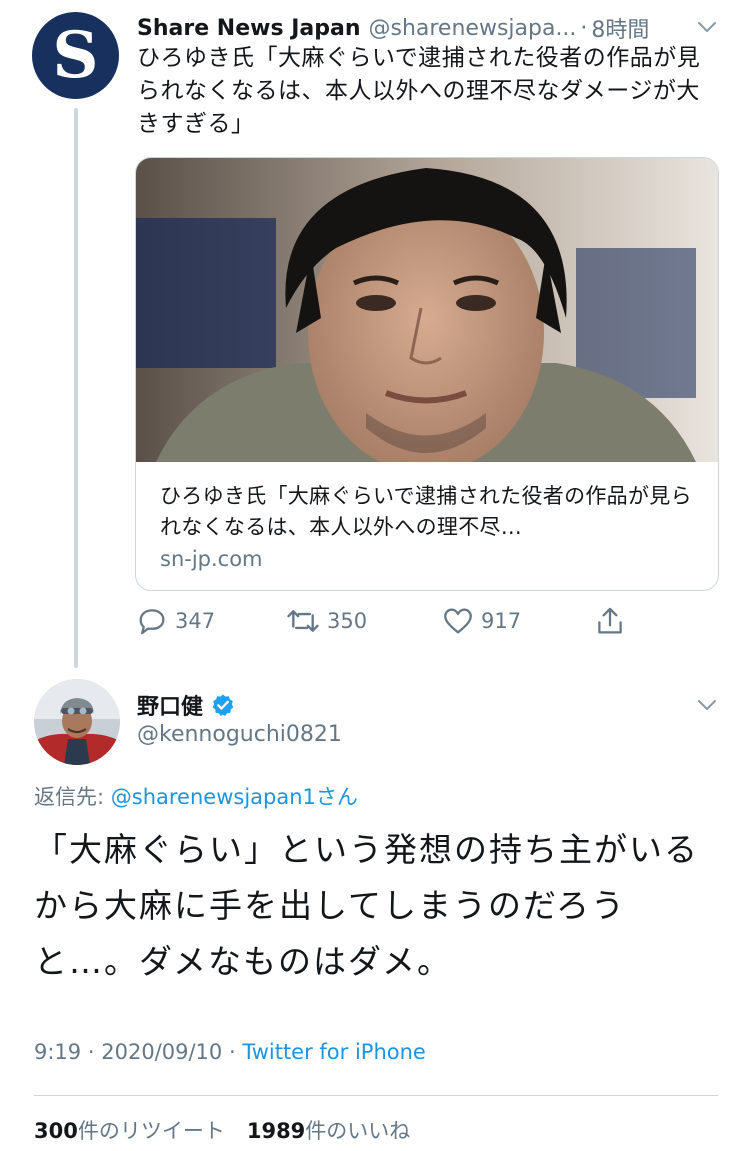  Describe the element at coordinates (458, 621) in the screenshot. I see `like-icon` at that location.